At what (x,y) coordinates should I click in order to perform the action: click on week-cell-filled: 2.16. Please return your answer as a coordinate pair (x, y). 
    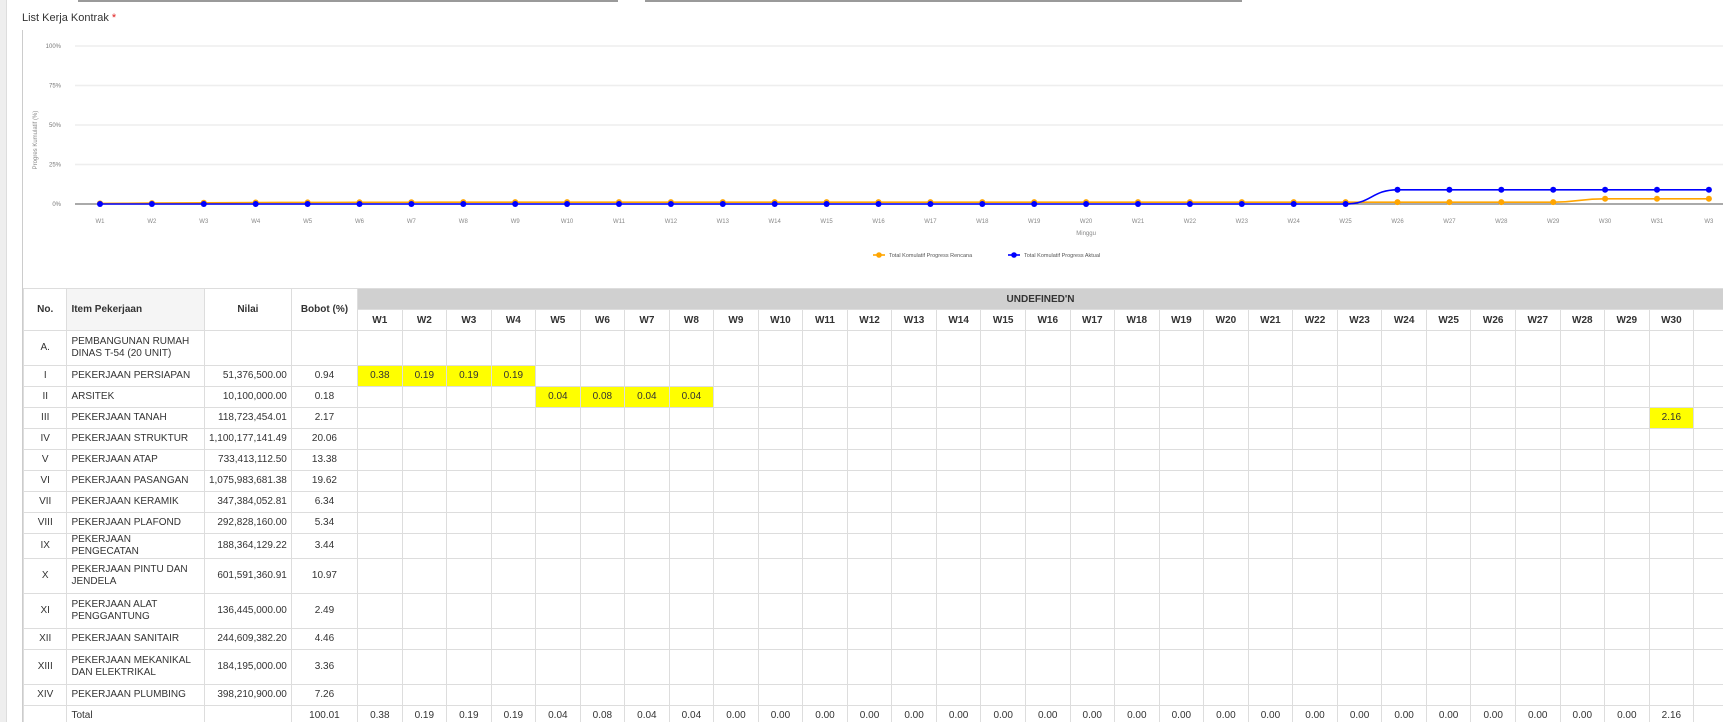
    Looking at the image, I should click on (1671, 418).